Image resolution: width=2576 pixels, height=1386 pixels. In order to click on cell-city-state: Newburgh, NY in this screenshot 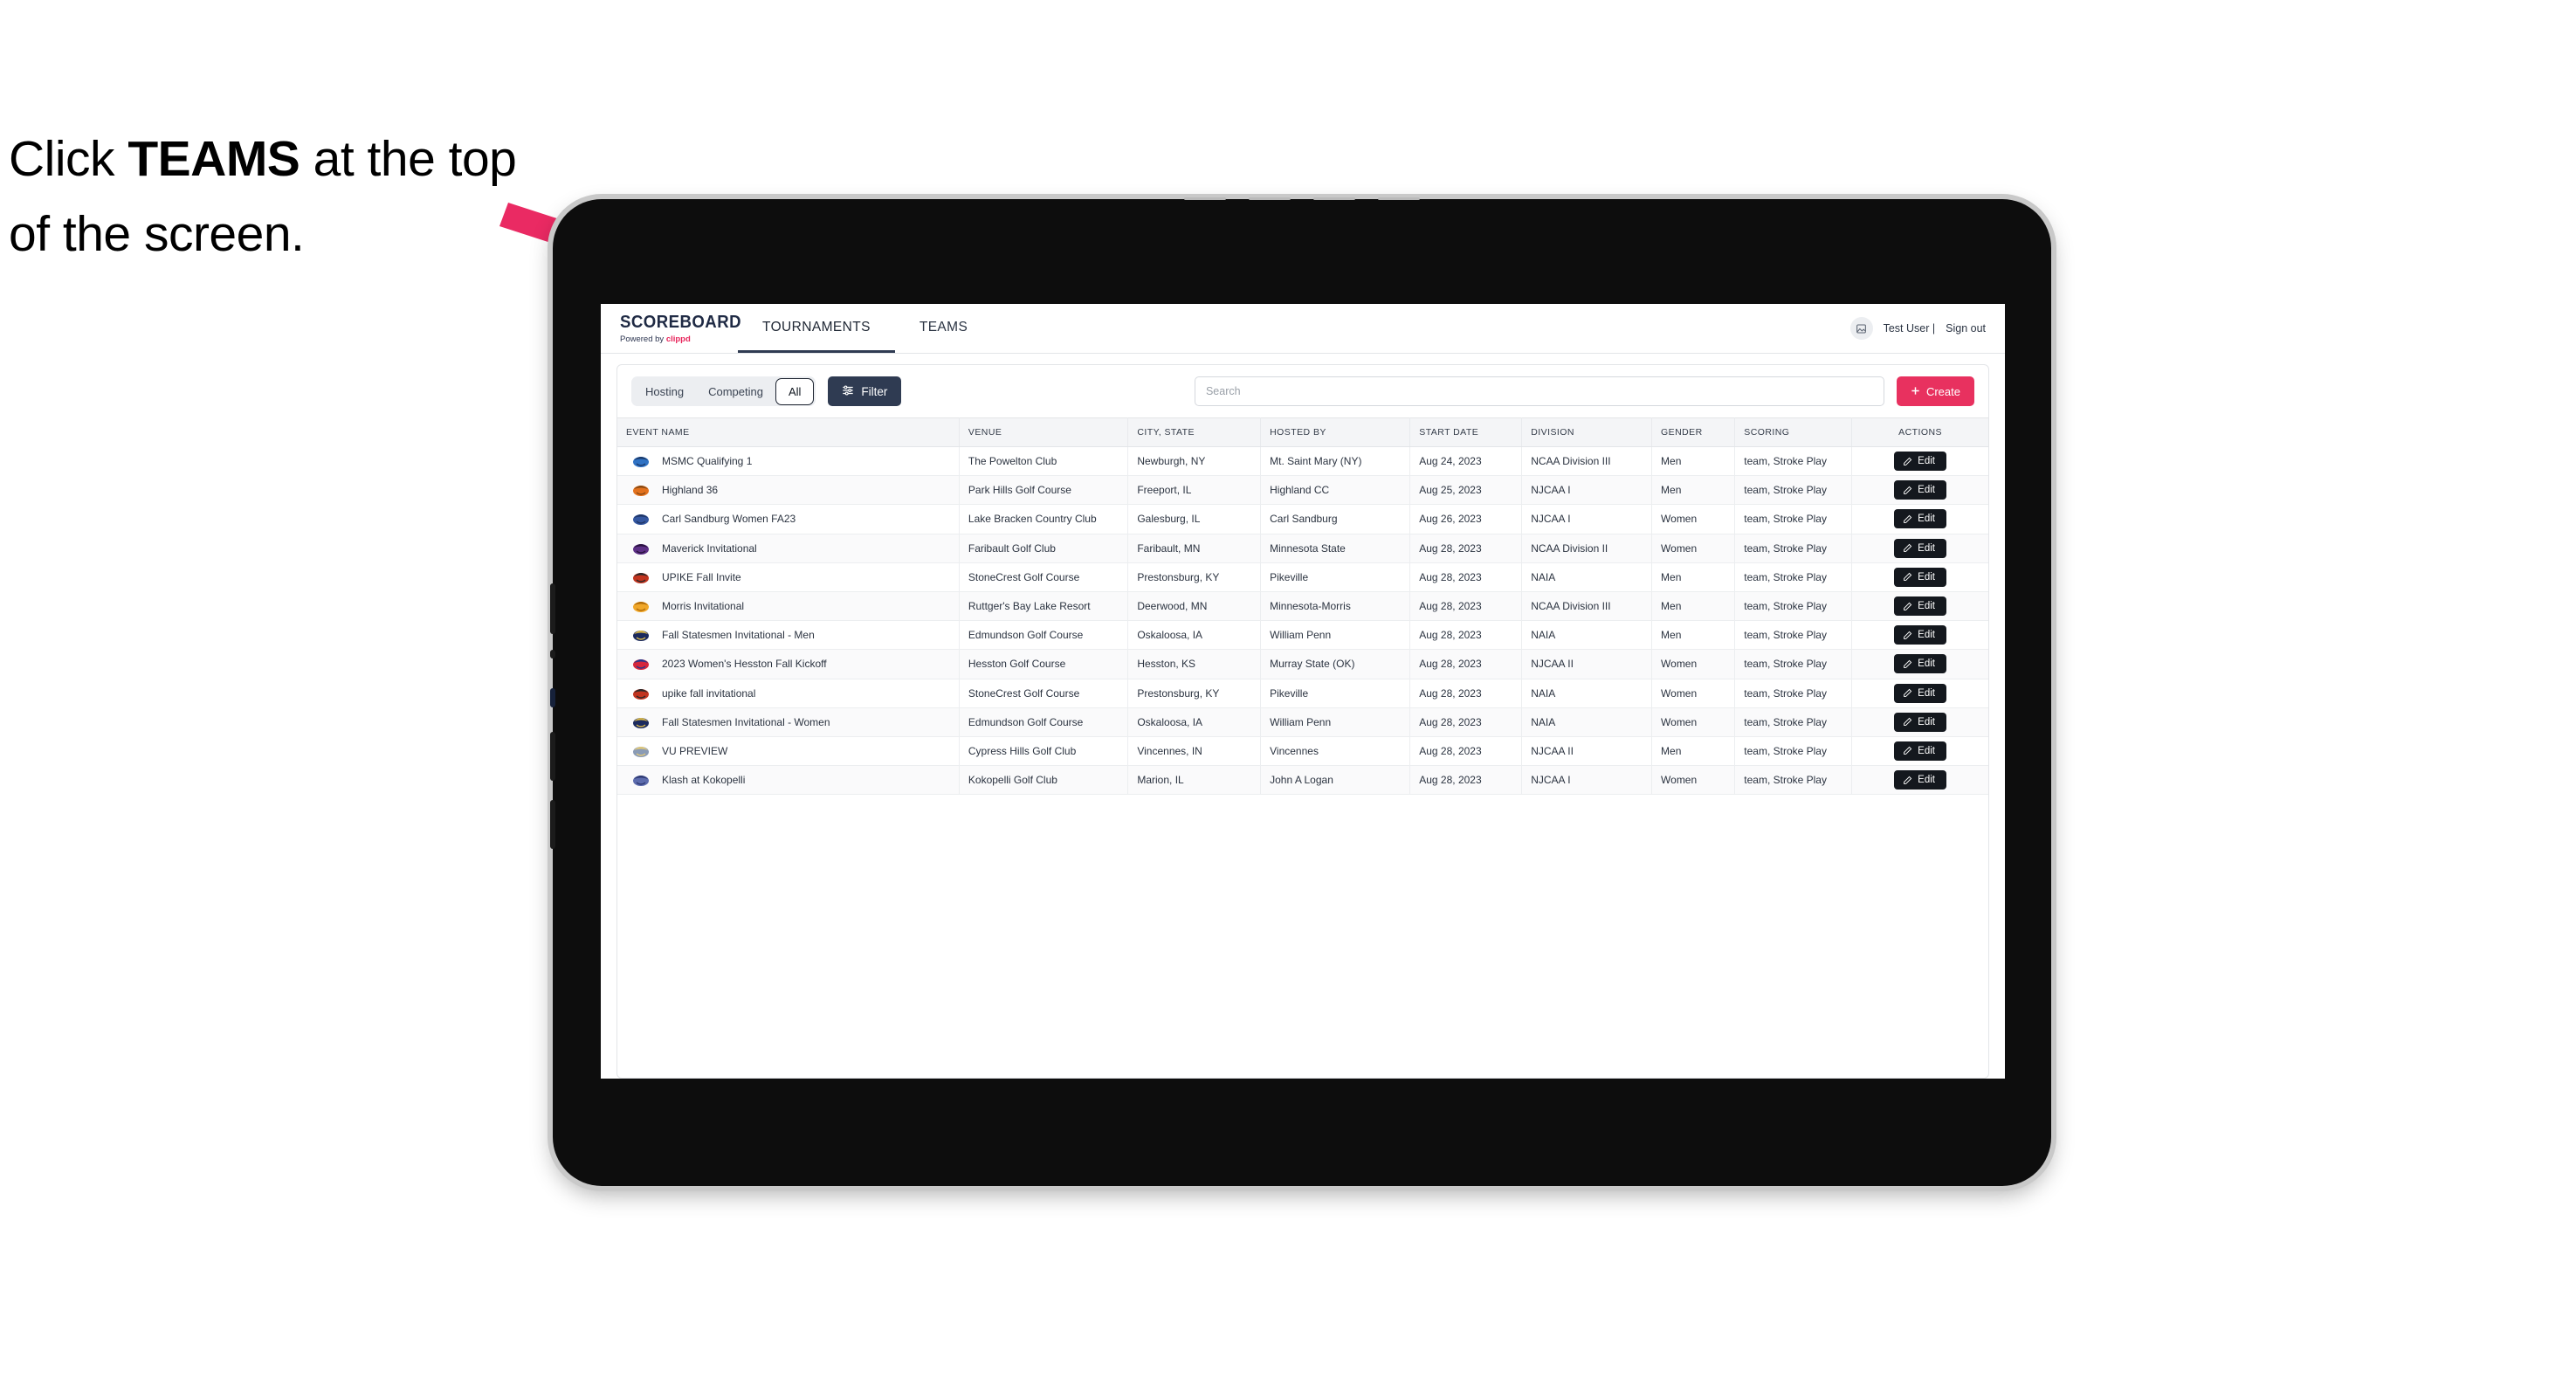, I will do `click(1194, 461)`.